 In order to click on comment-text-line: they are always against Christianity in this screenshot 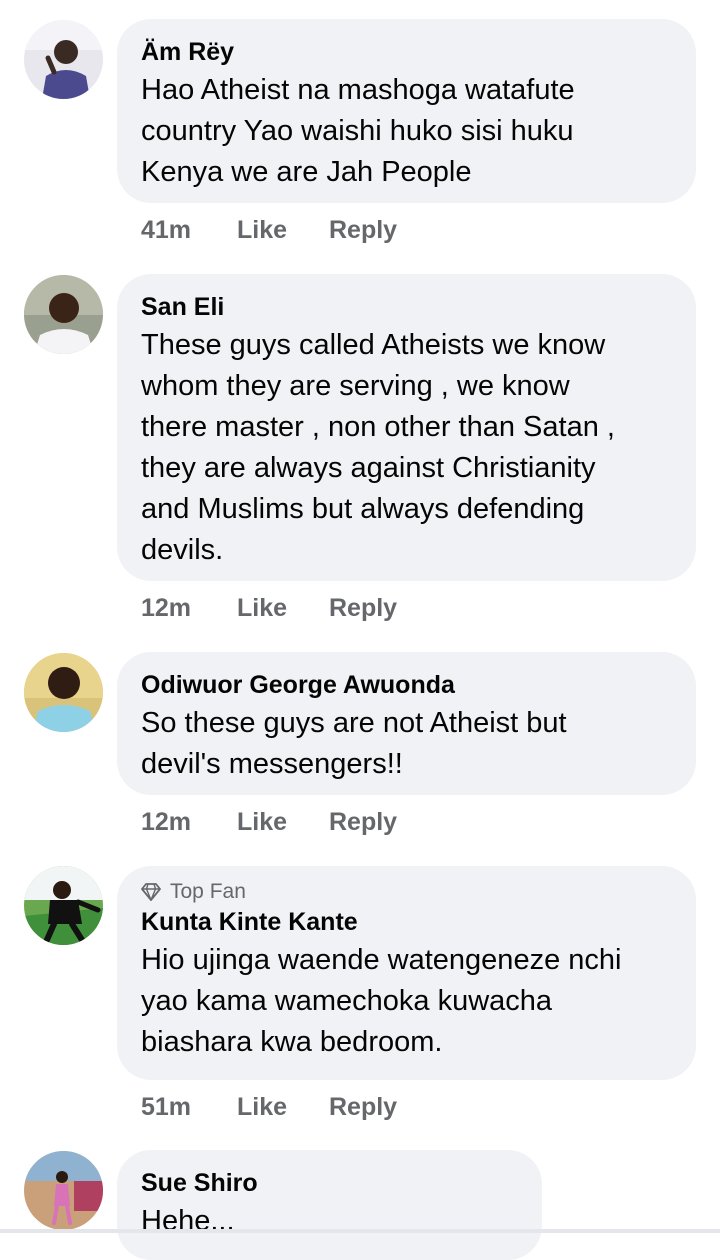, I will do `click(368, 468)`.